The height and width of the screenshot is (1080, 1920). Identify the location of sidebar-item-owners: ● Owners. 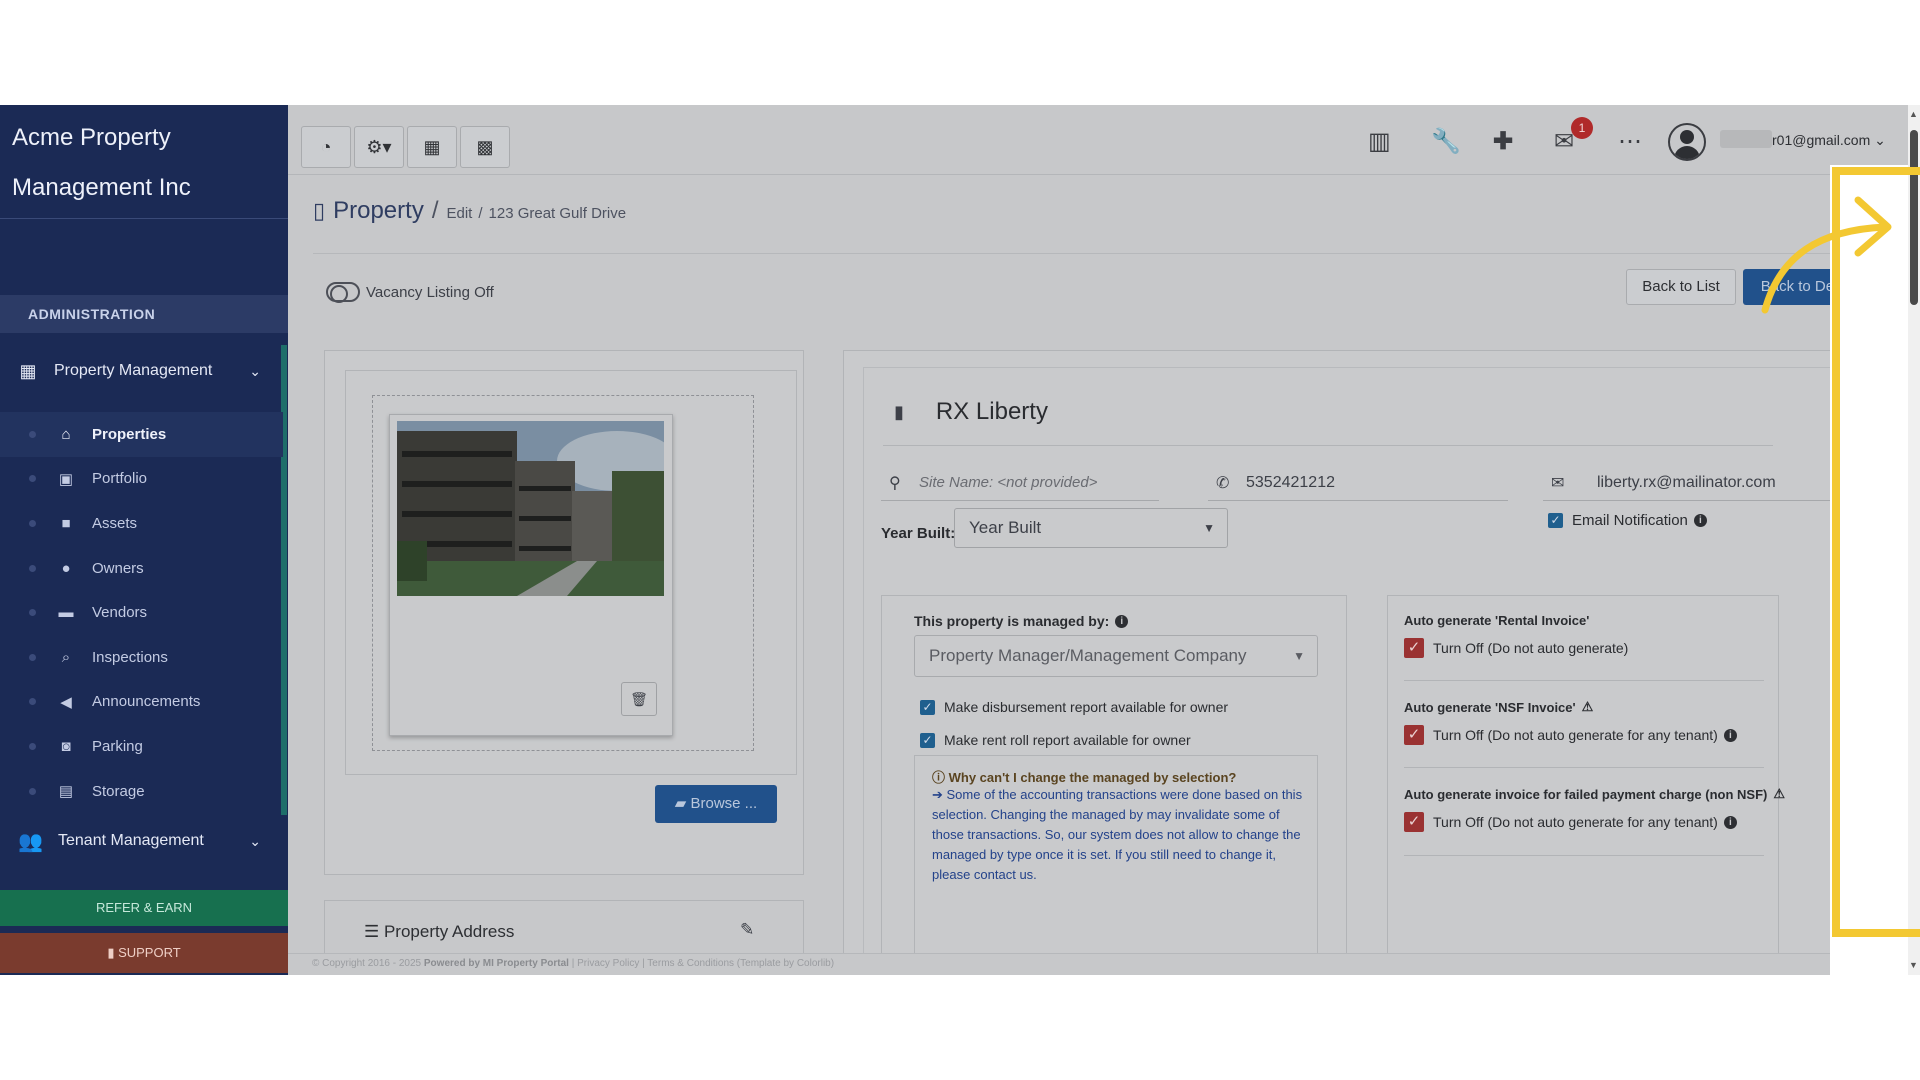
(141, 568).